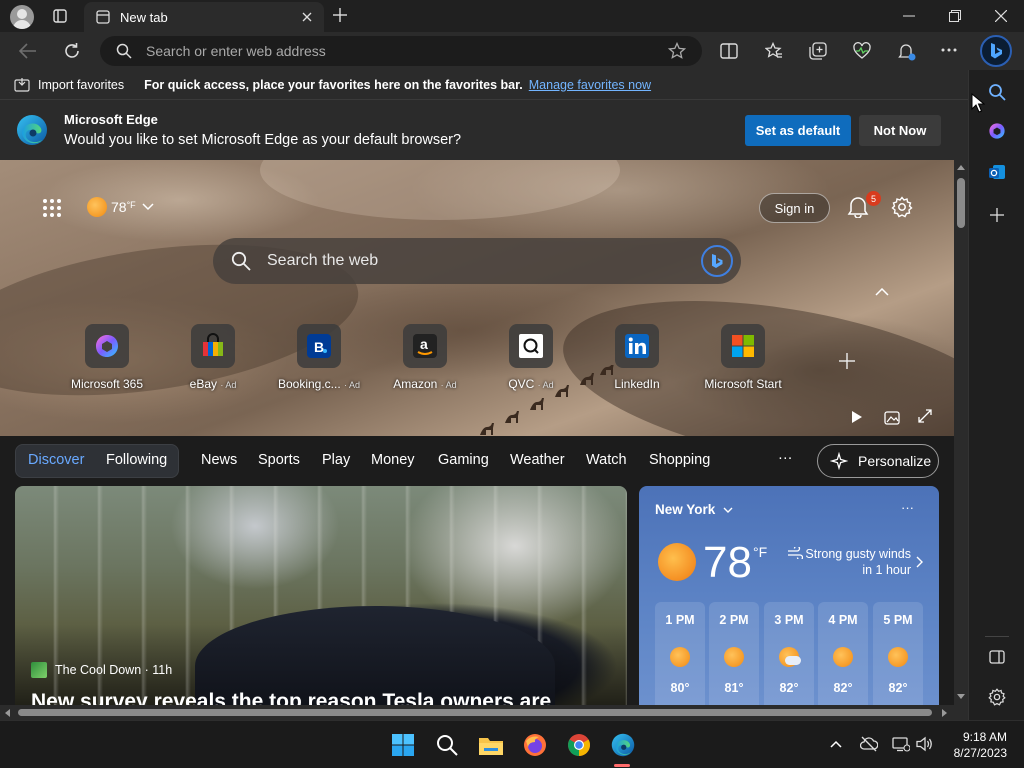 The width and height of the screenshot is (1024, 768). Describe the element at coordinates (114, 670) in the screenshot. I see `news-source-label: The Cool Down · 11h` at that location.